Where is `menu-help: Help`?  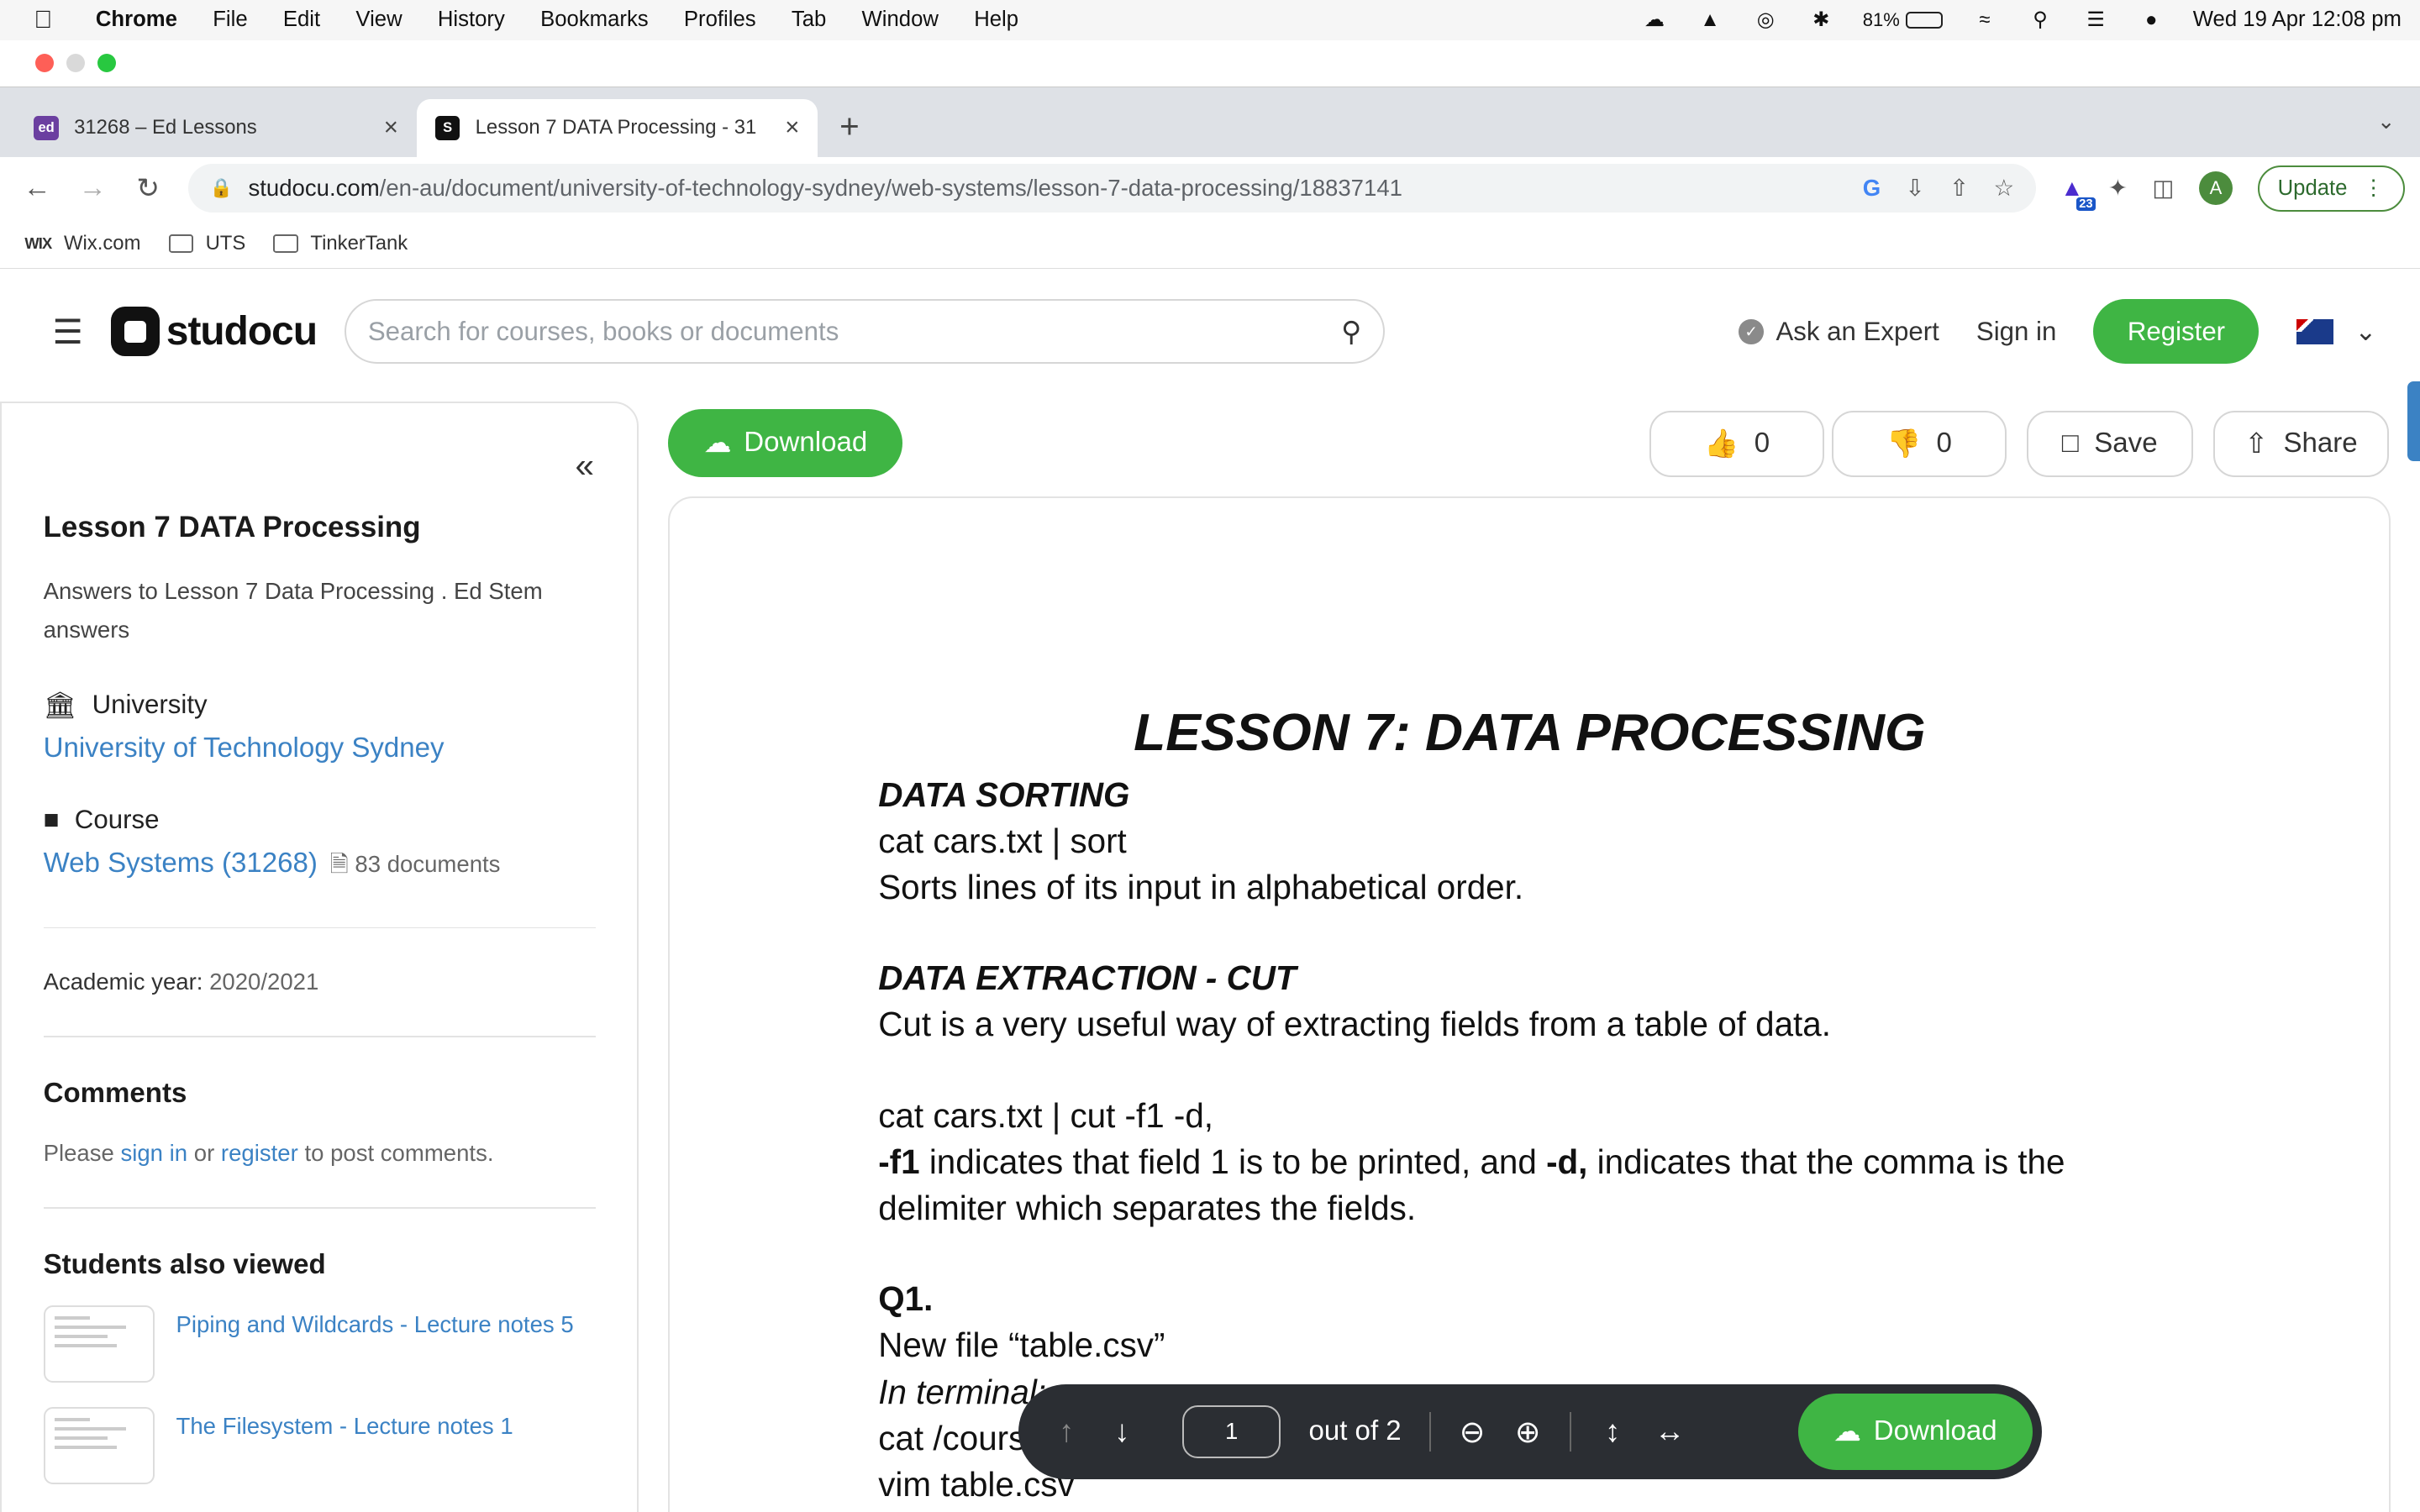 menu-help: Help is located at coordinates (996, 20).